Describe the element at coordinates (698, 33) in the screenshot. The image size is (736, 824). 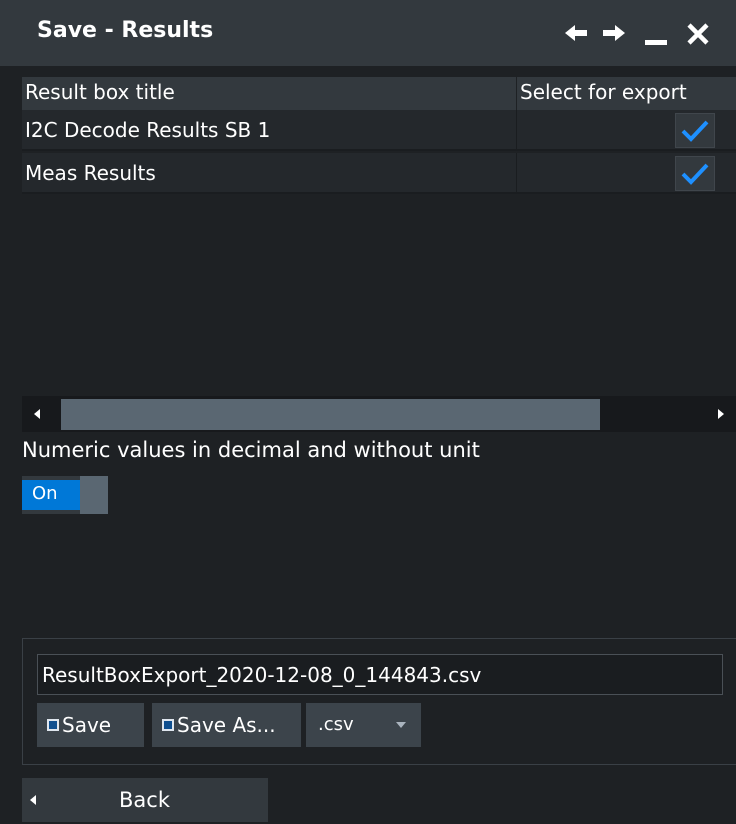
I see `close-icon` at that location.